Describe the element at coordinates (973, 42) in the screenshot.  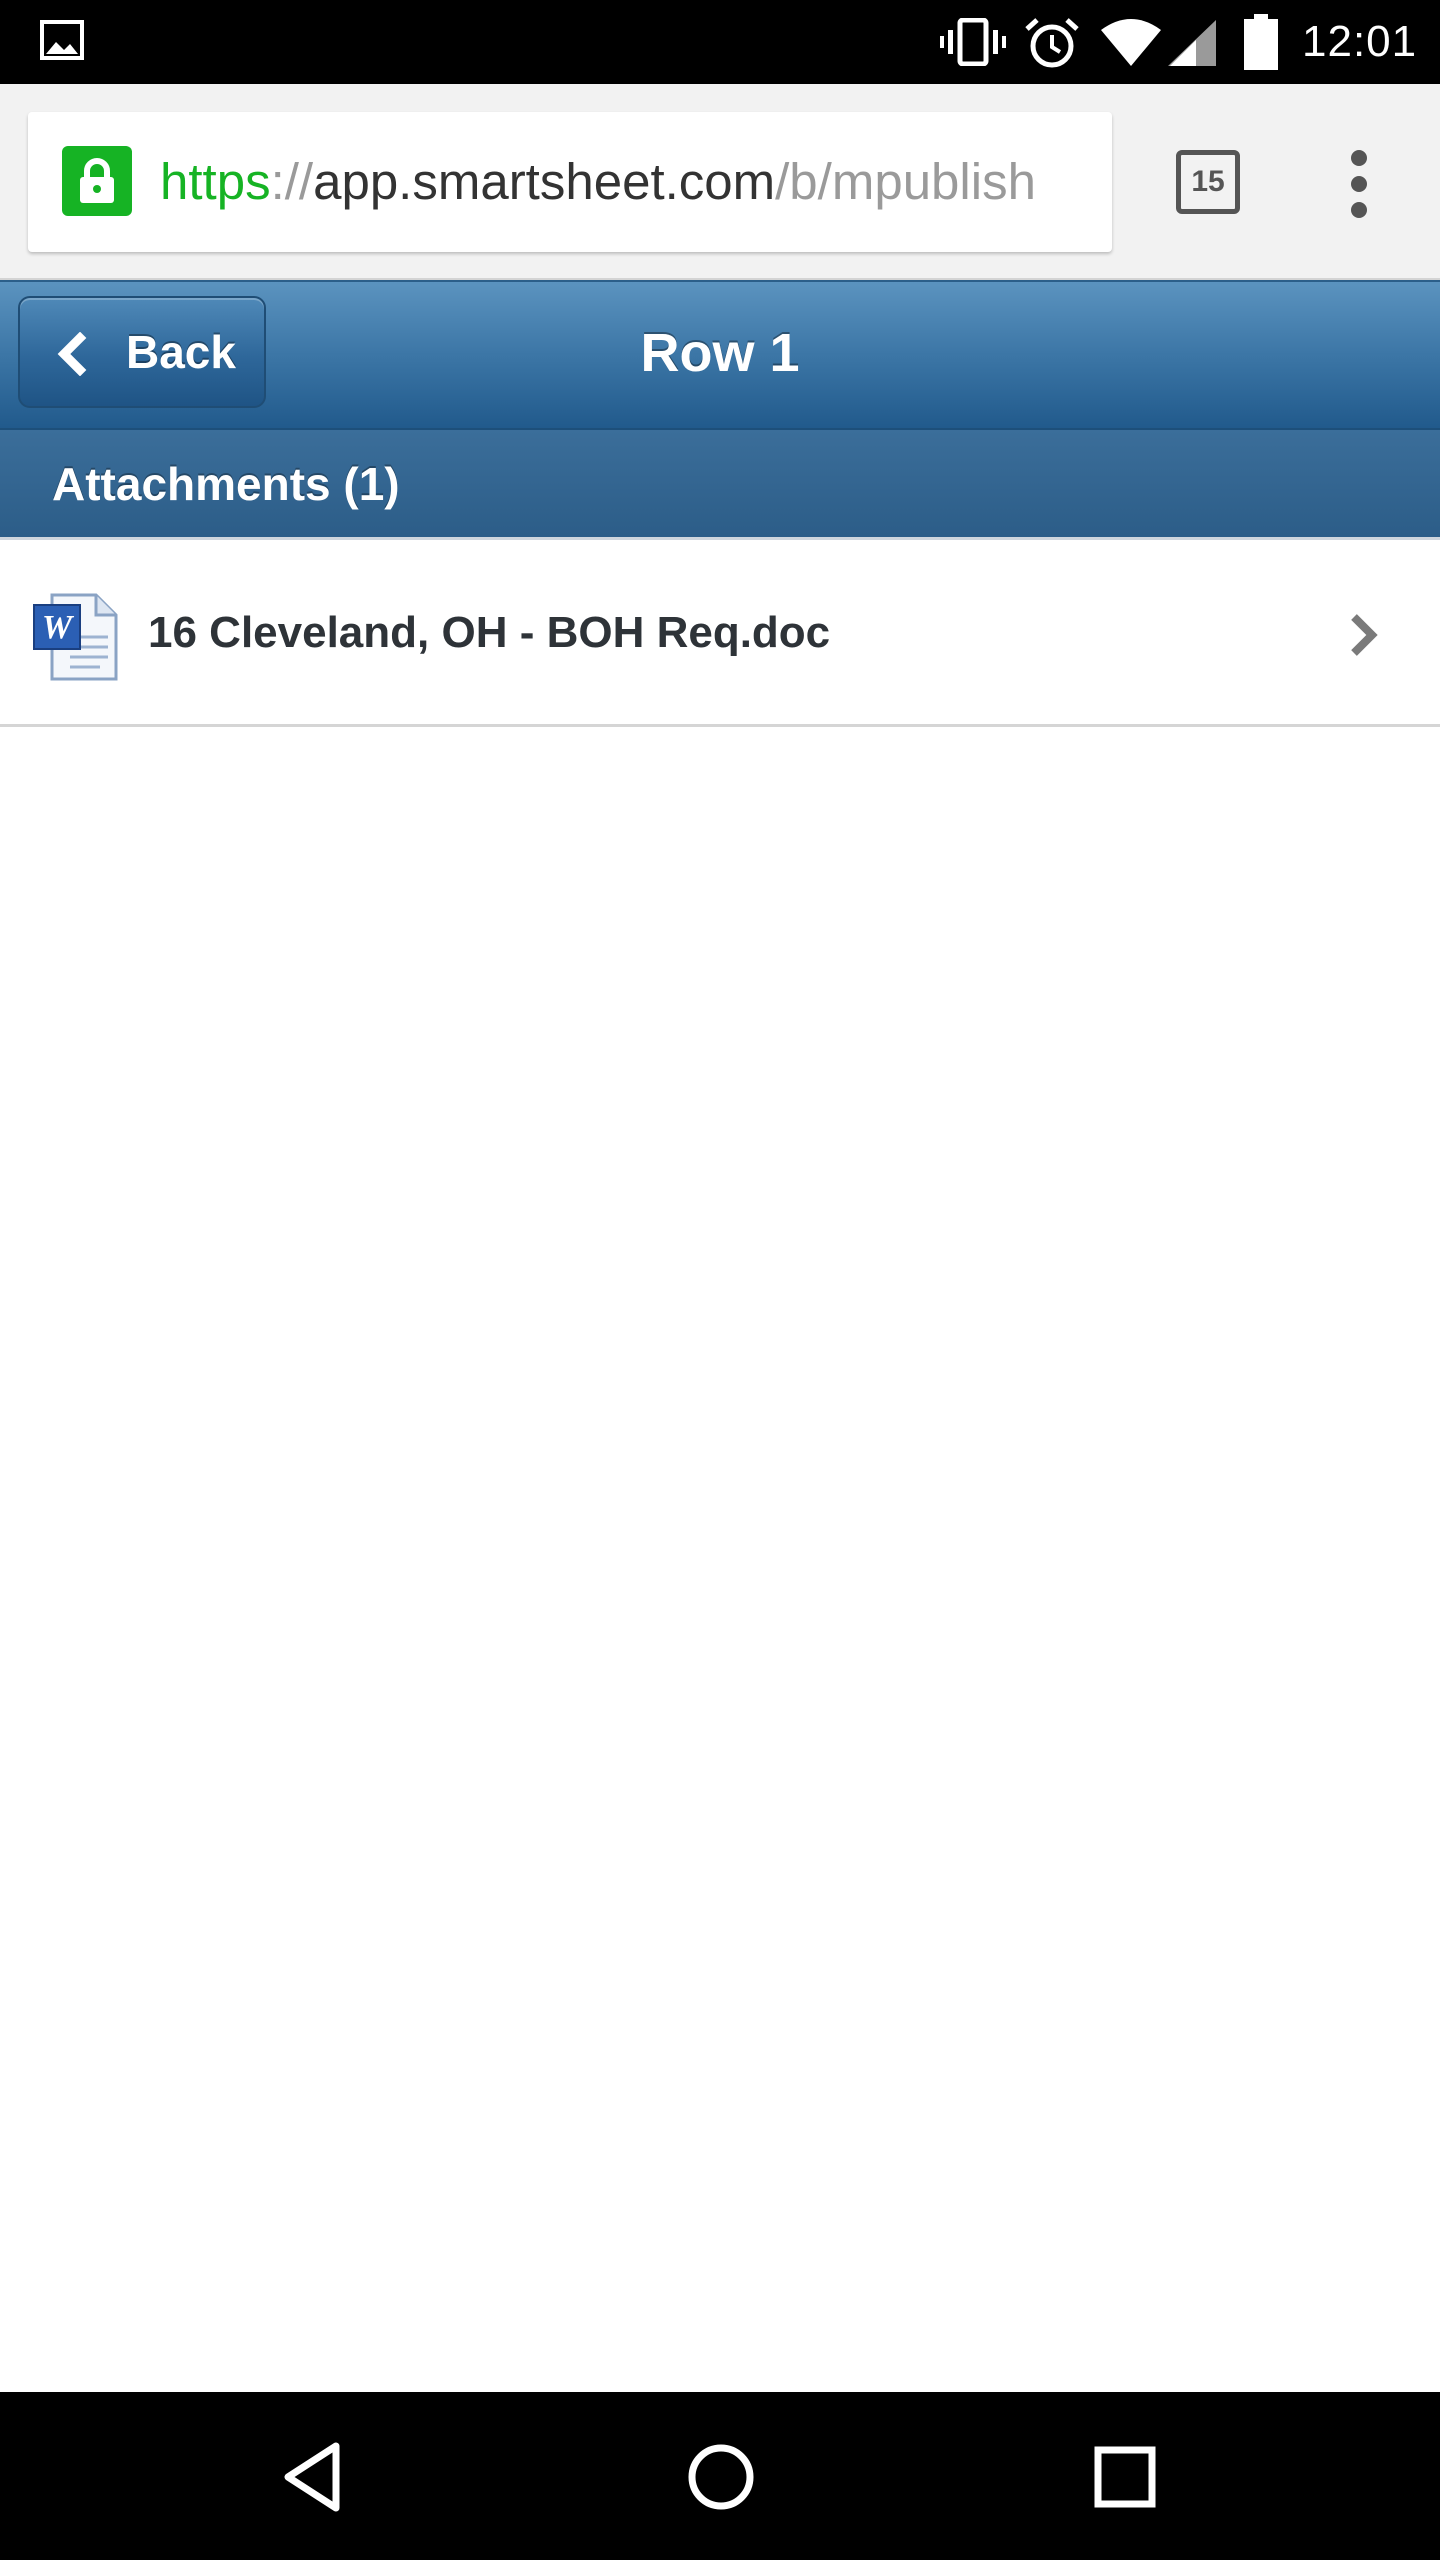
I see `vibrate-icon` at that location.